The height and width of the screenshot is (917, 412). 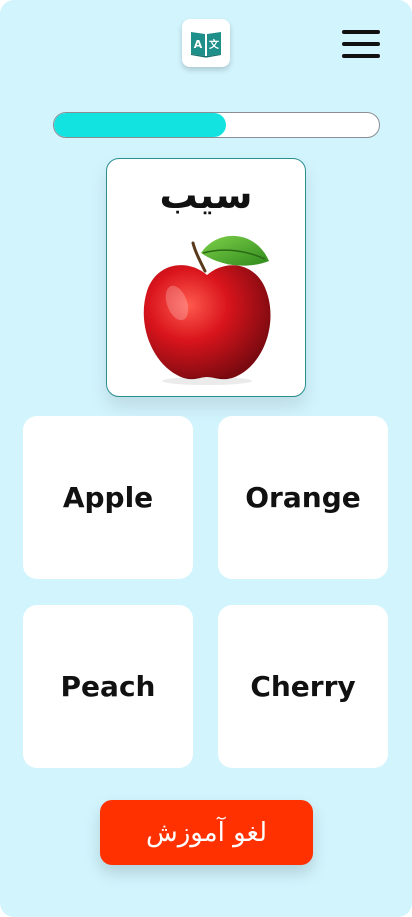 What do you see at coordinates (361, 56) in the screenshot?
I see `menu-bar-bottom` at bounding box center [361, 56].